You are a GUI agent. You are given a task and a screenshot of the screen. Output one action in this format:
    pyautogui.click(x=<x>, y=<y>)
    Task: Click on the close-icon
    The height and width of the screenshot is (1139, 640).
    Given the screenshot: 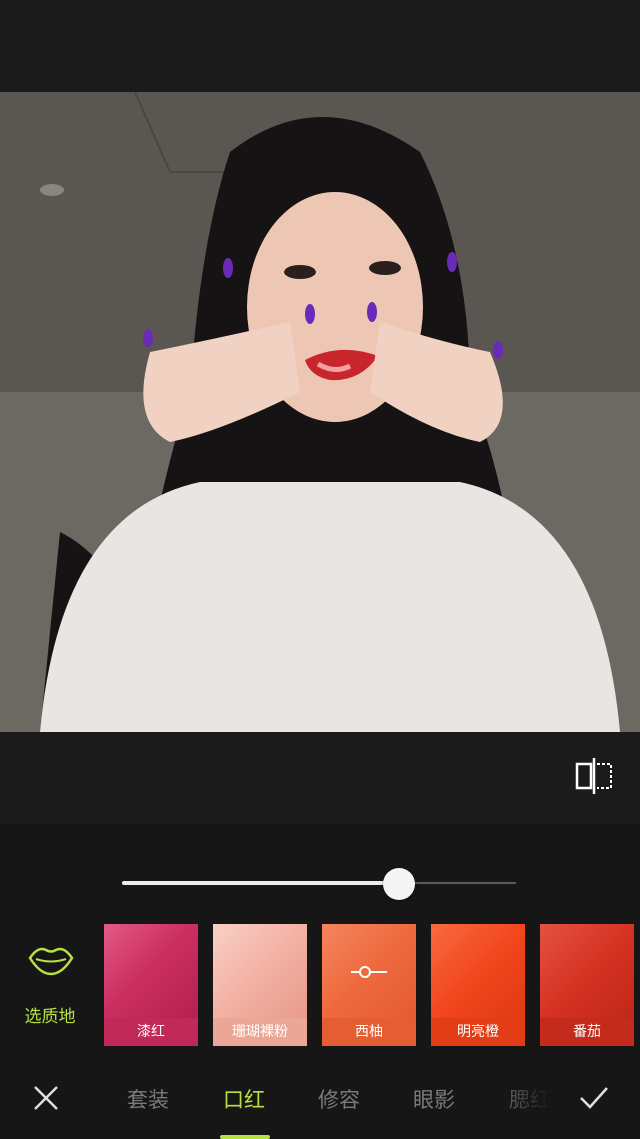 What is the action you would take?
    pyautogui.click(x=46, y=1098)
    